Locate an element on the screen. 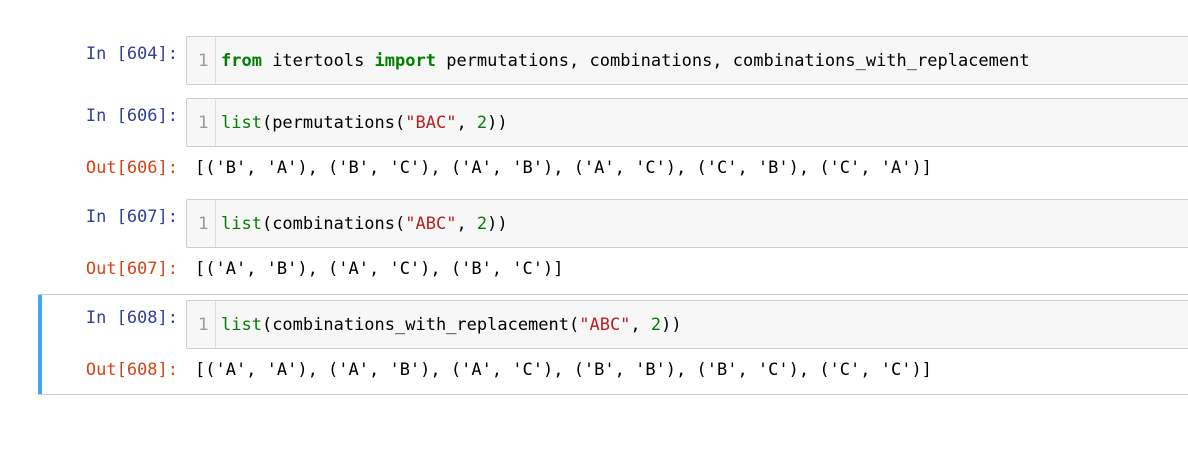 The image size is (1188, 452). code-cell-607: 1 list(combinations("ABC", 2)) is located at coordinates (687, 223).